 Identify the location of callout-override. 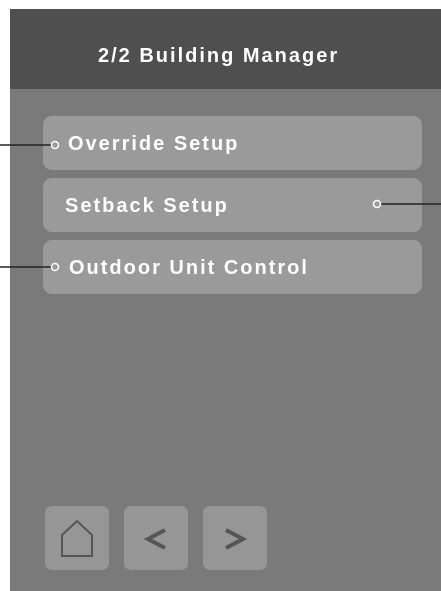
(30, 145).